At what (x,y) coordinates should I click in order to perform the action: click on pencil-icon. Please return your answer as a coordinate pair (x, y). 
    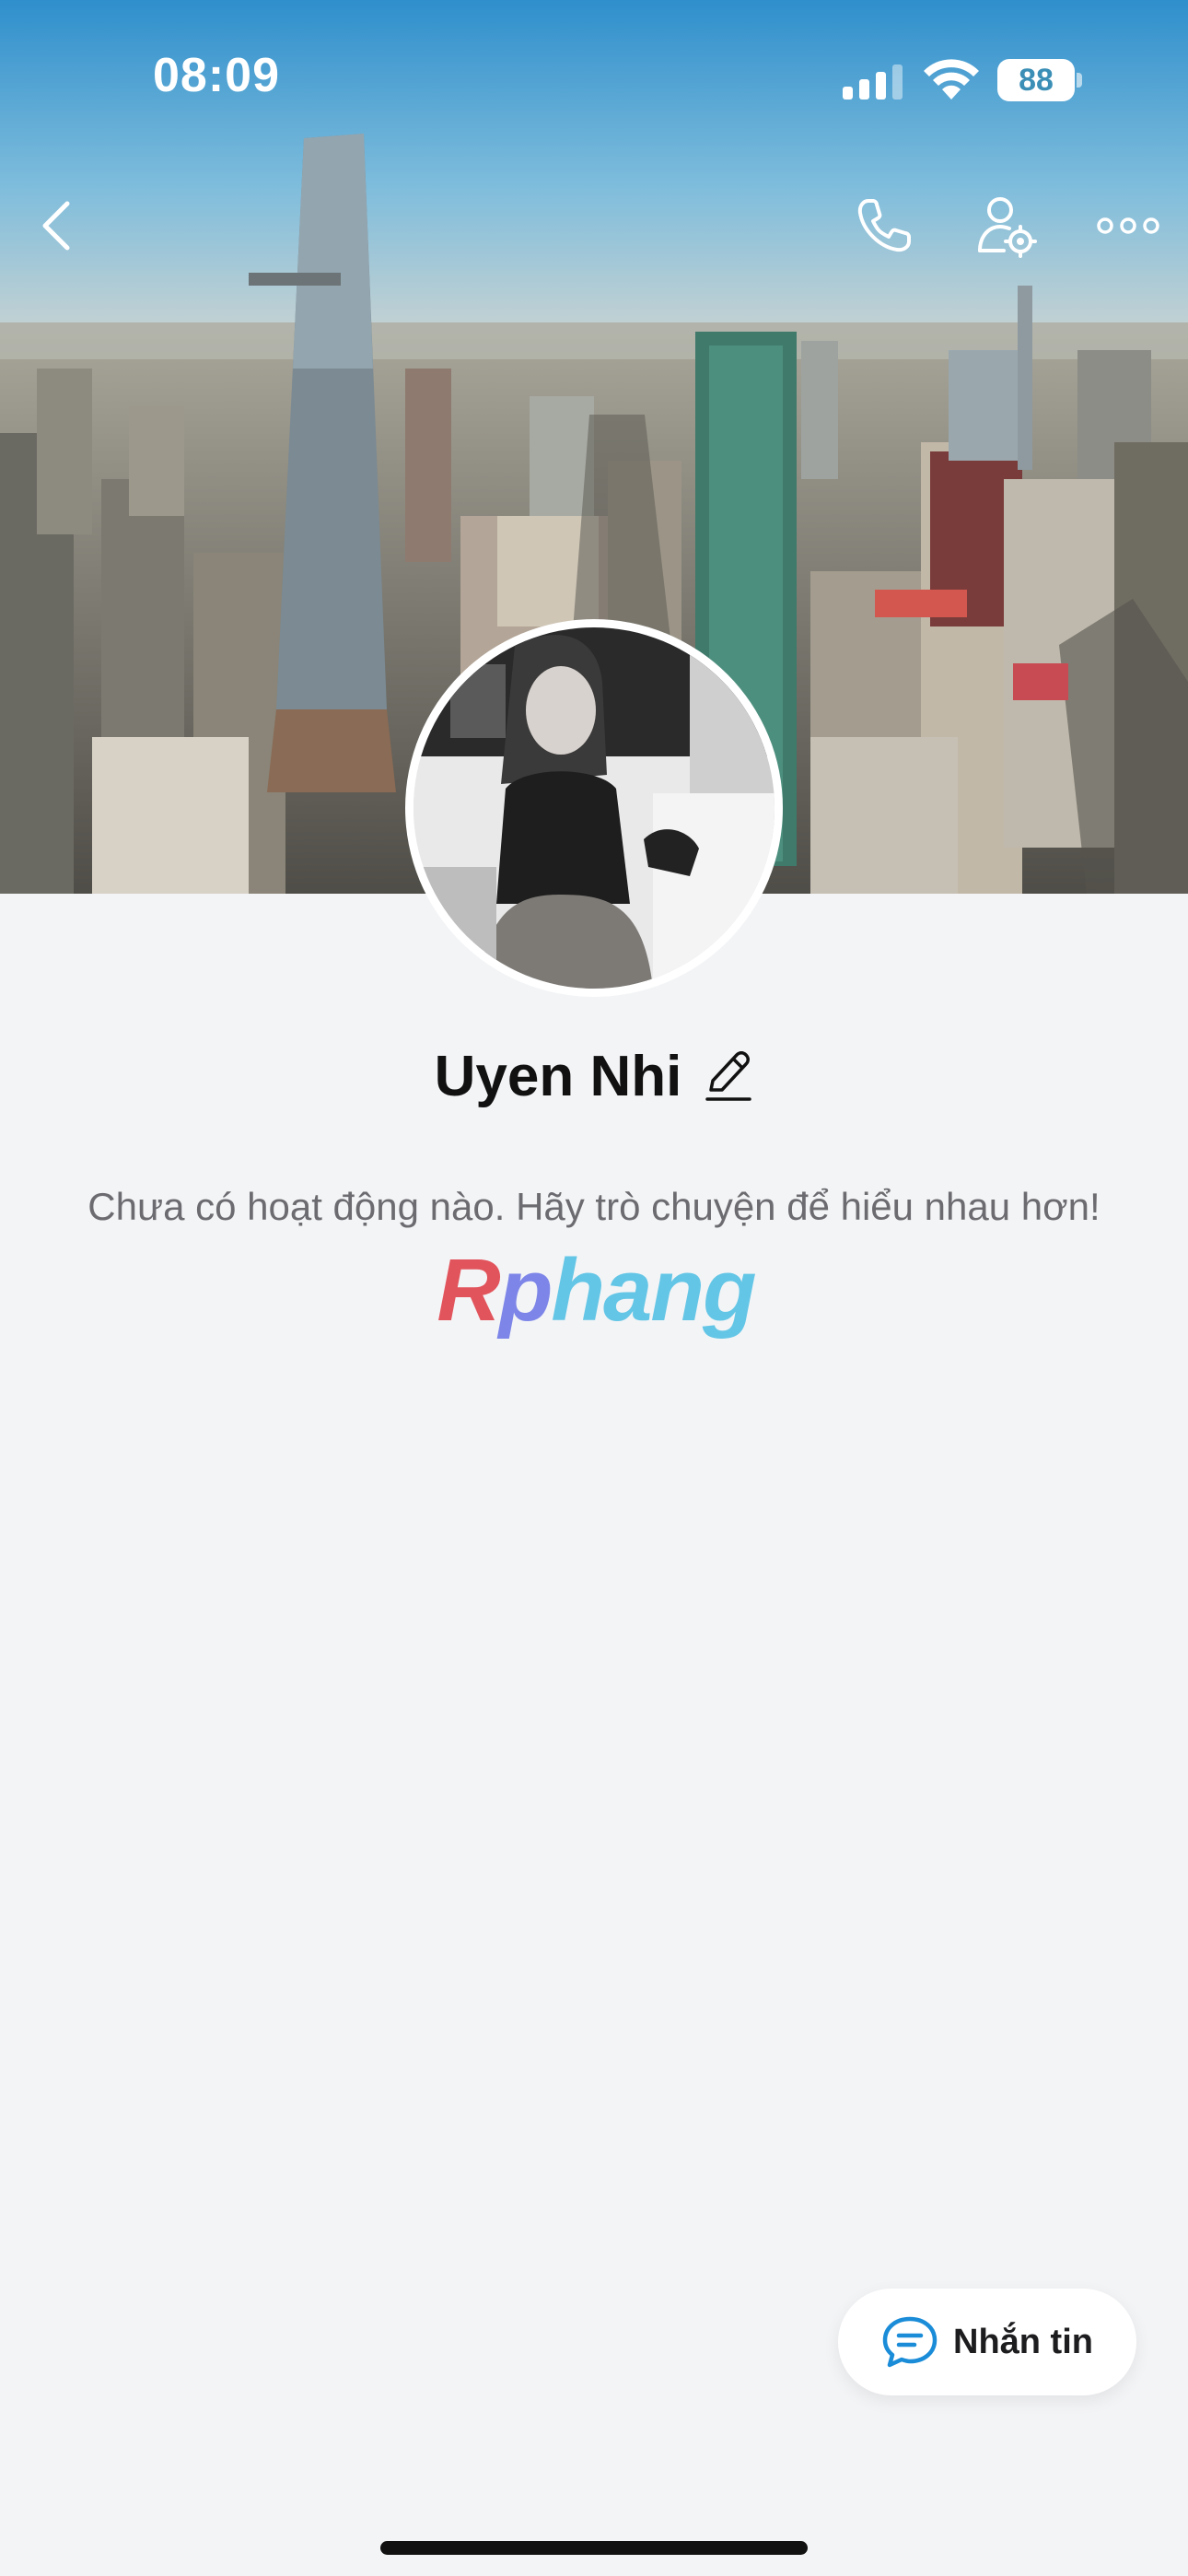
    Looking at the image, I should click on (727, 1076).